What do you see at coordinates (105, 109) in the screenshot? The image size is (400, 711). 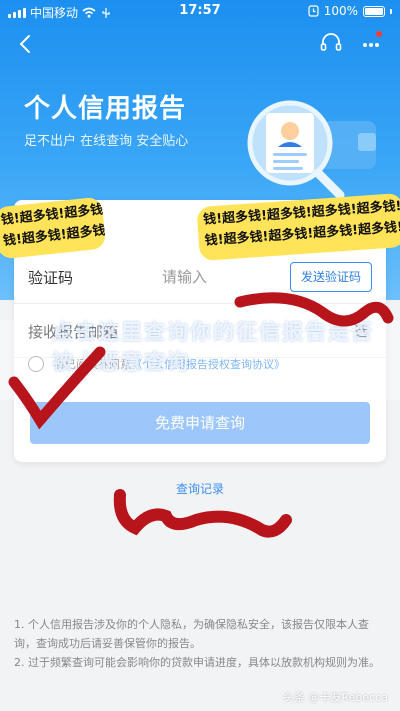 I see `page-title: 个人信用报告` at bounding box center [105, 109].